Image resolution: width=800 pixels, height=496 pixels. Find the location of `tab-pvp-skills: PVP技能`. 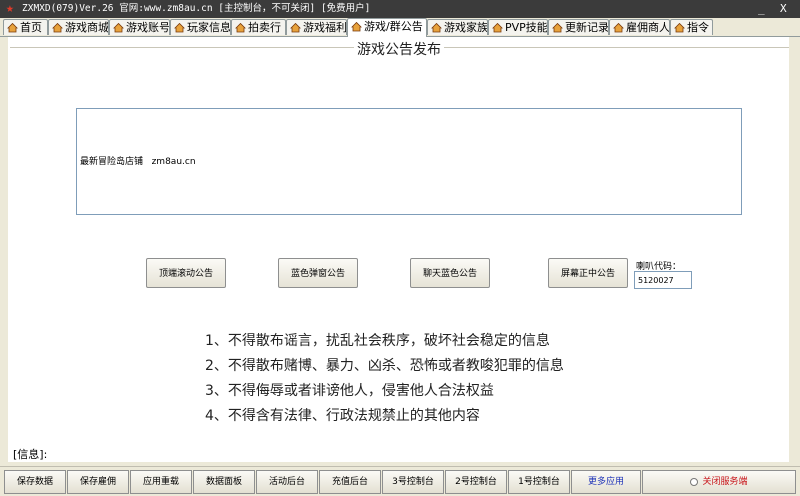

tab-pvp-skills: PVP技能 is located at coordinates (518, 27).